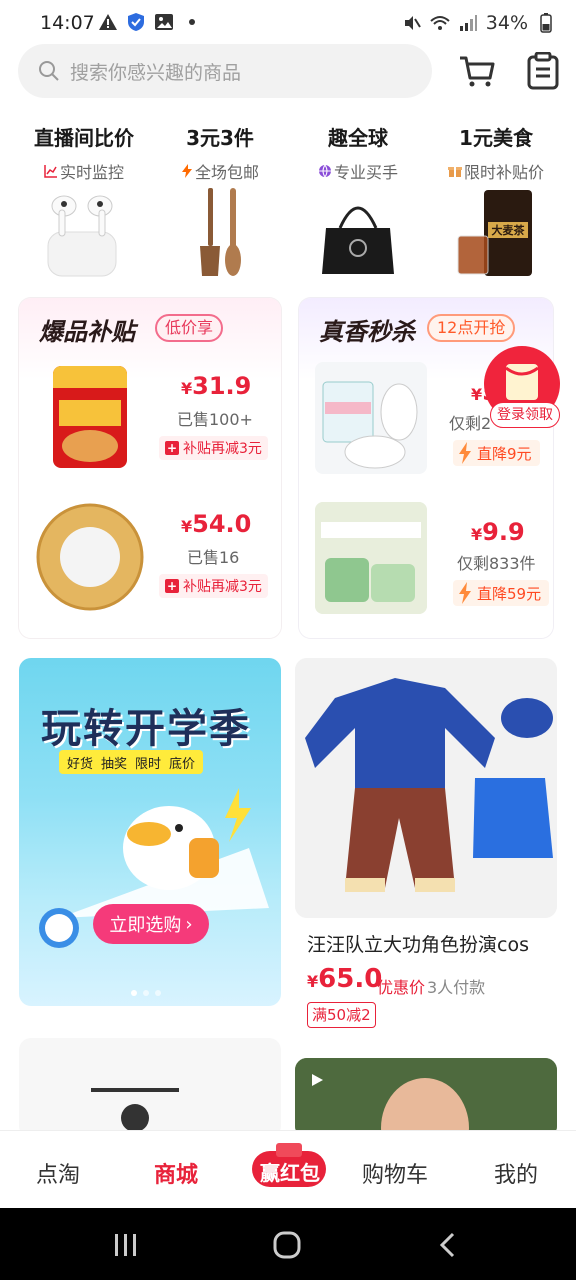  I want to click on back-icon, so click(448, 1245).